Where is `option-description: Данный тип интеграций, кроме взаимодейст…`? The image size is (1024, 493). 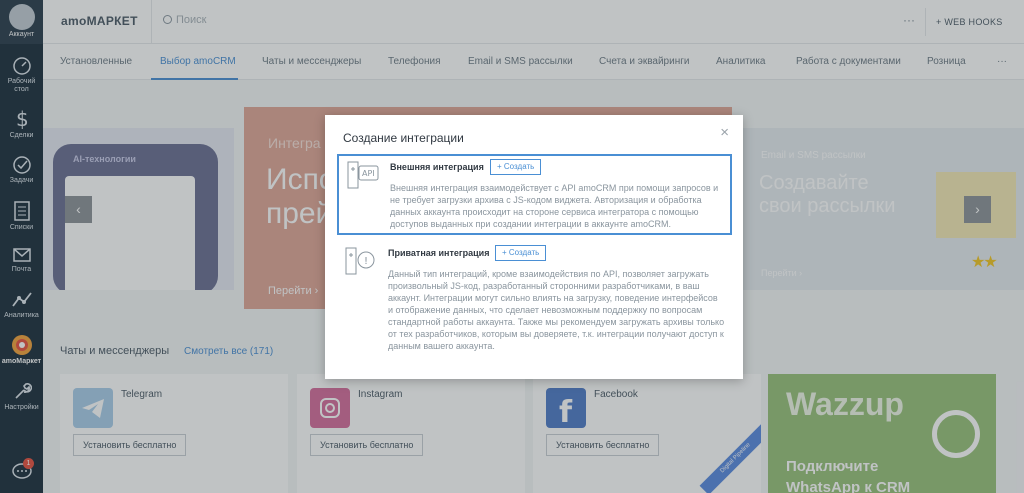 option-description: Данный тип интеграций, кроме взаимодейст… is located at coordinates (556, 310).